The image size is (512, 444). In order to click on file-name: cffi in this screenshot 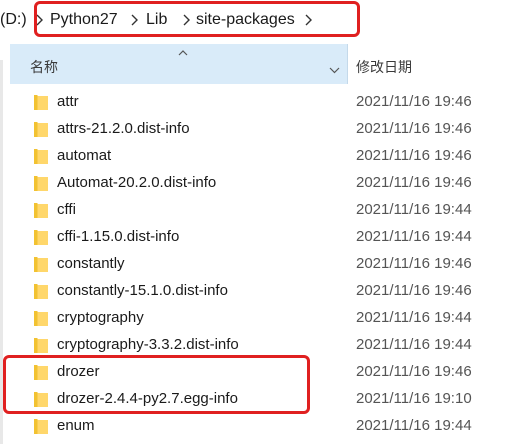, I will do `click(66, 209)`.